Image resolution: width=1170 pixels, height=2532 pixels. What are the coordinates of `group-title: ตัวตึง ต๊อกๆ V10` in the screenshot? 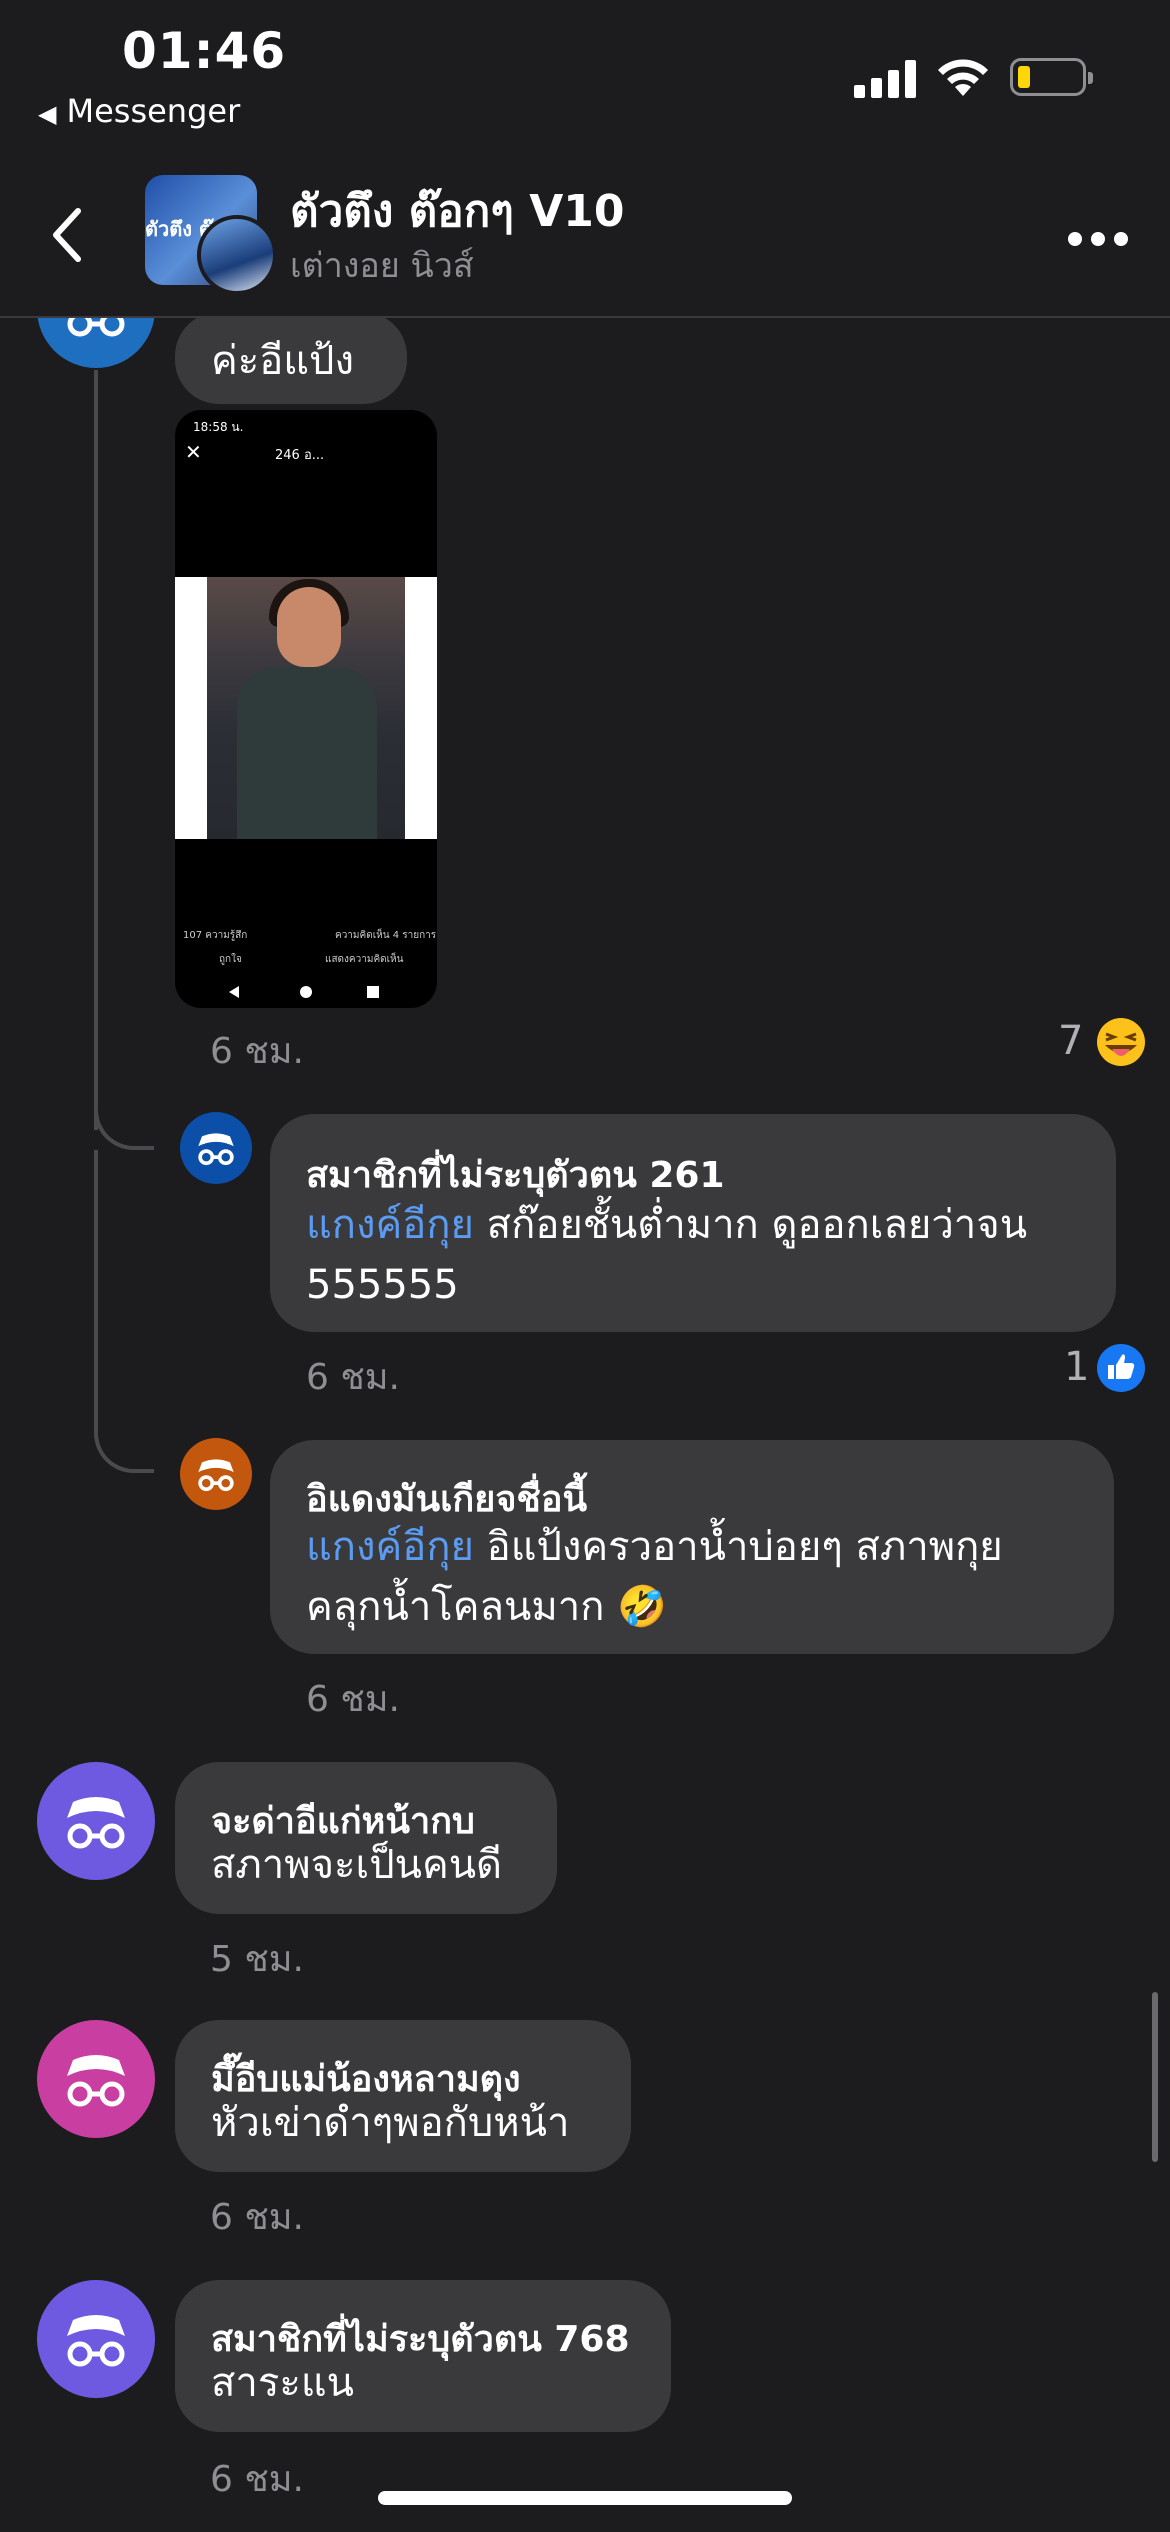 It's located at (457, 211).